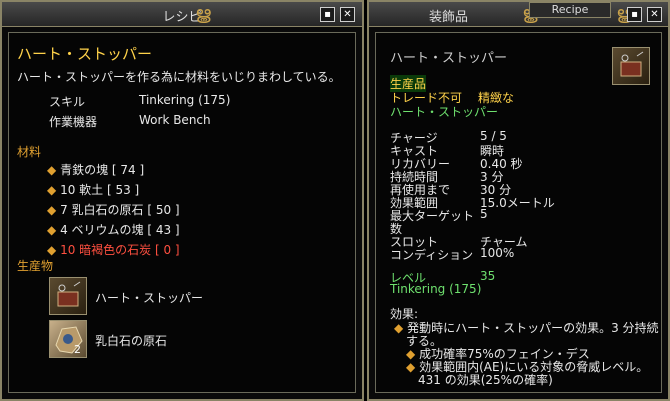  What do you see at coordinates (449, 58) in the screenshot?
I see `item-name: ハート・ストッパー` at bounding box center [449, 58].